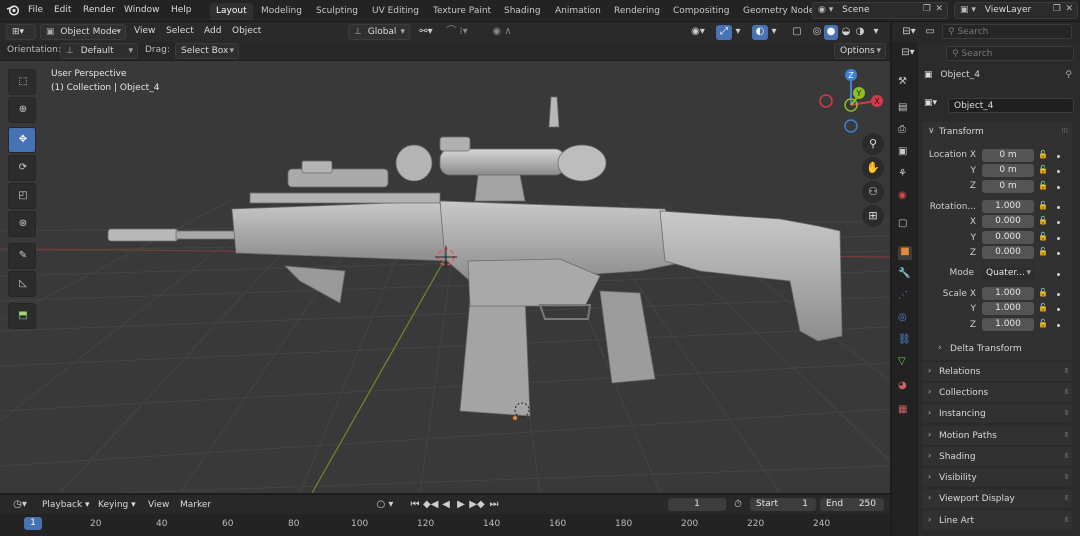  Describe the element at coordinates (905, 175) in the screenshot. I see `scene-tab-icon: ⚘` at that location.